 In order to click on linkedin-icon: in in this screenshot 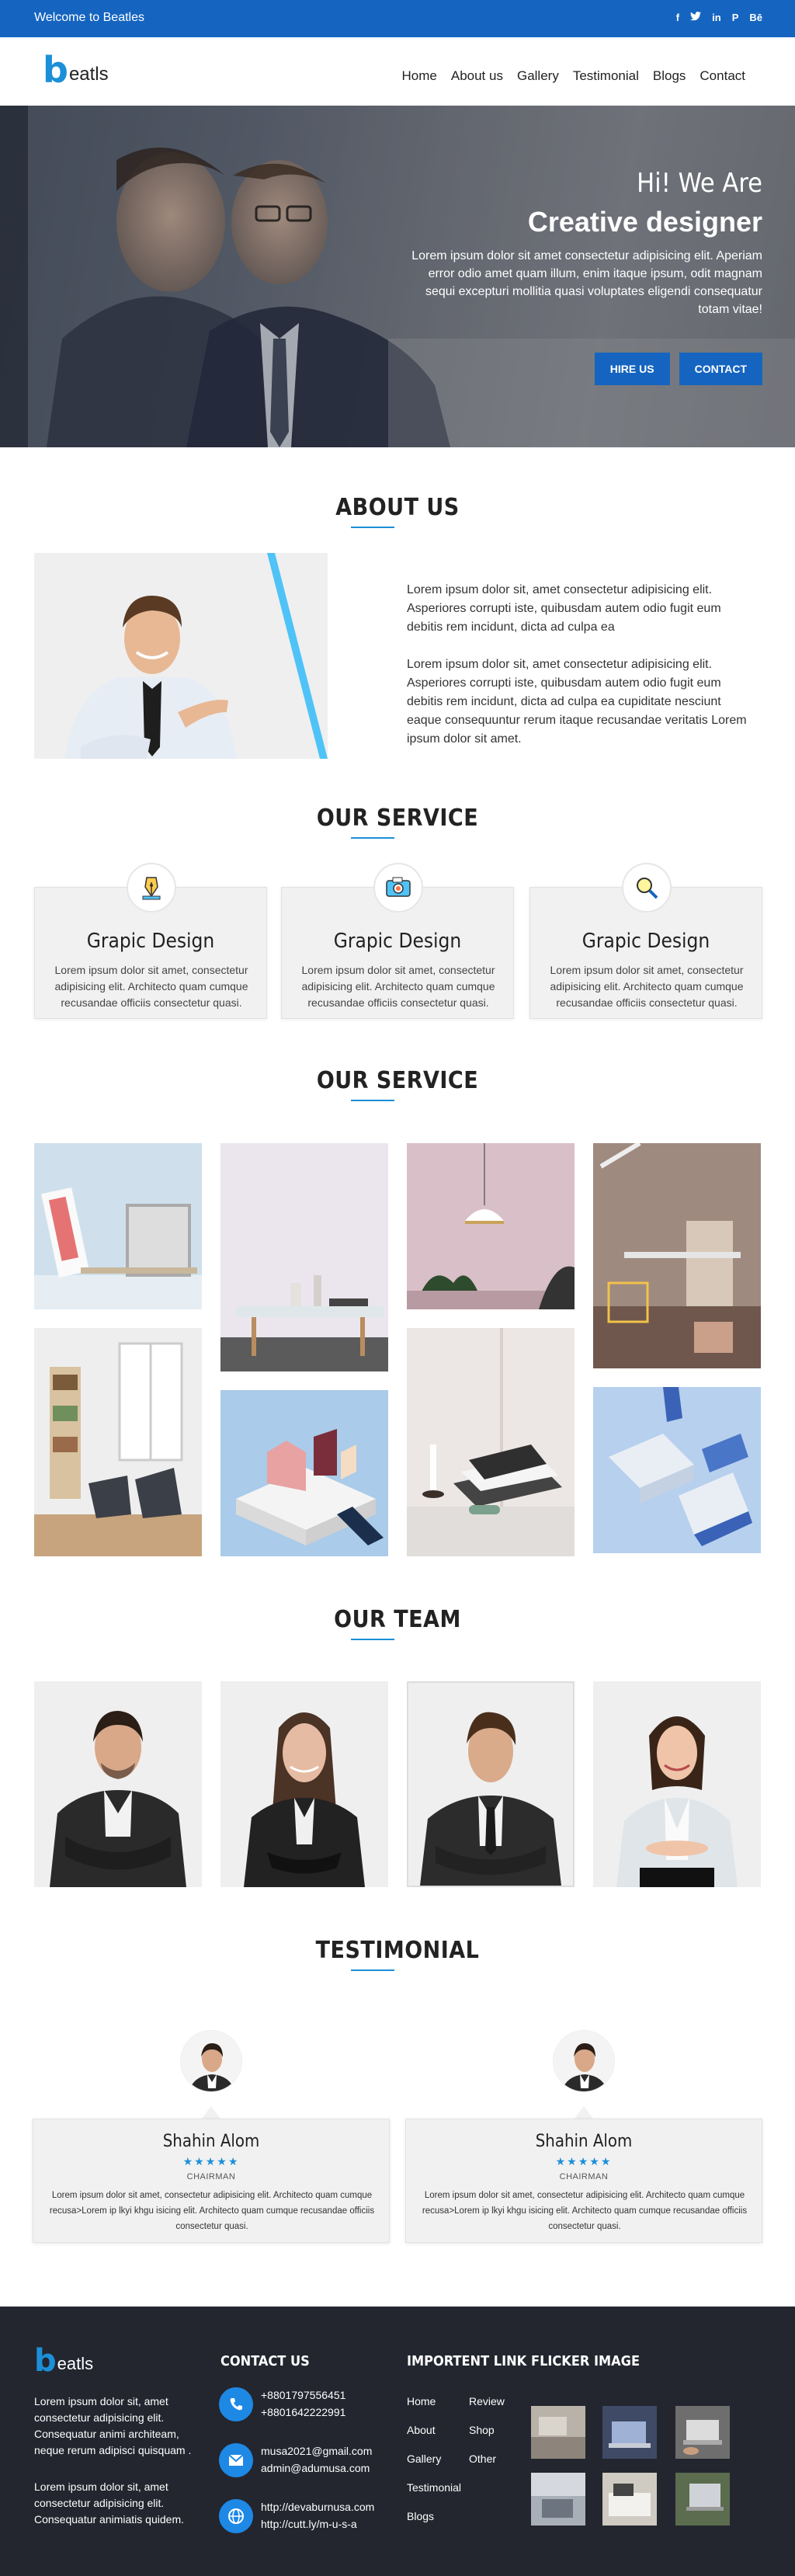, I will do `click(716, 17)`.